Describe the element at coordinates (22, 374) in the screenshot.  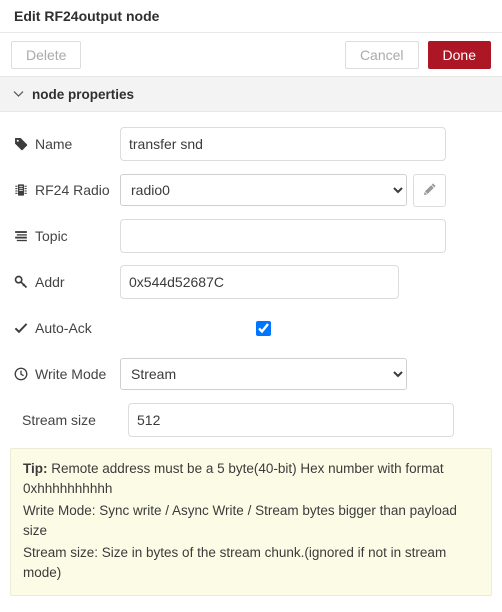
I see `clock-icon` at that location.